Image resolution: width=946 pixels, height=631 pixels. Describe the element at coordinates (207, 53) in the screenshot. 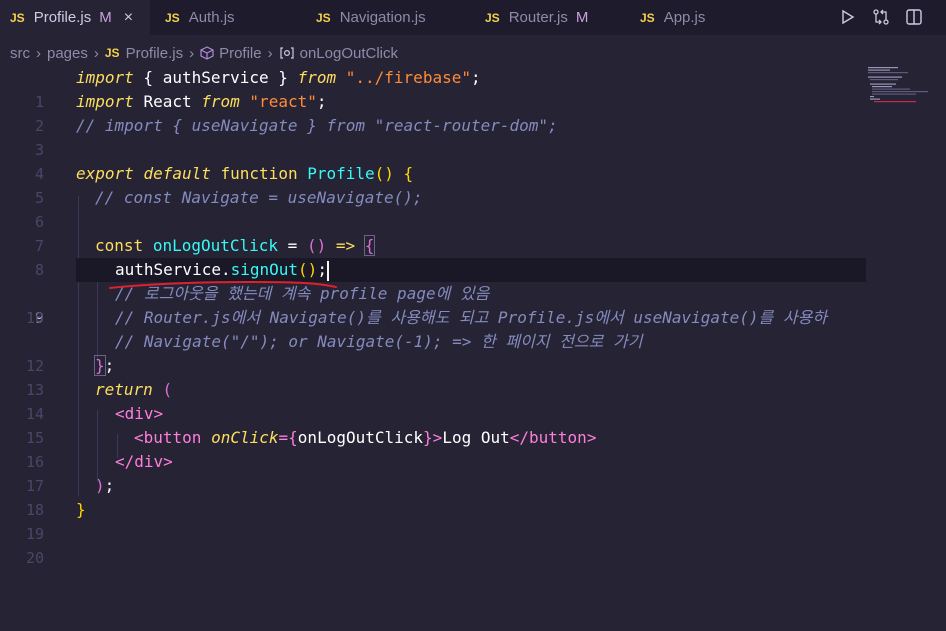

I see `component-icon` at that location.